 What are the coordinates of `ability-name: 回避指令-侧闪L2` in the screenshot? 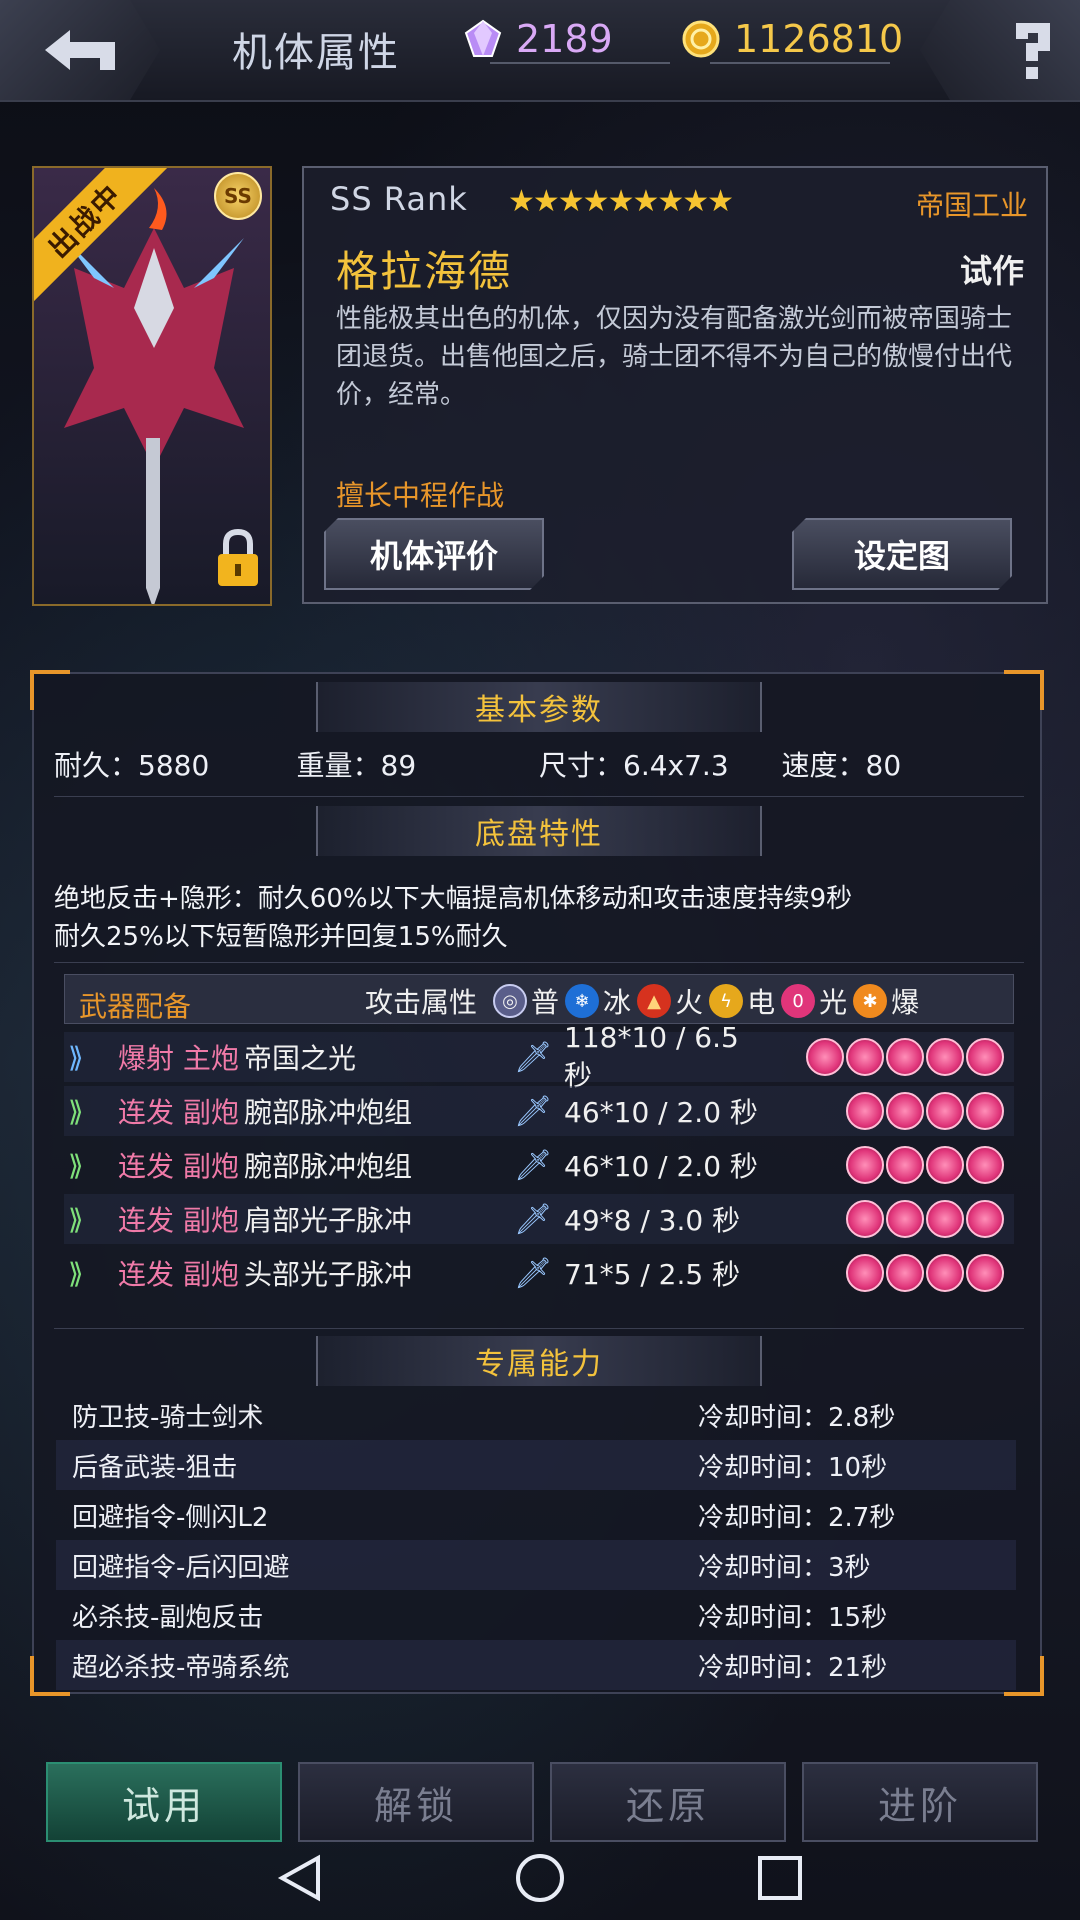 It's located at (170, 1517).